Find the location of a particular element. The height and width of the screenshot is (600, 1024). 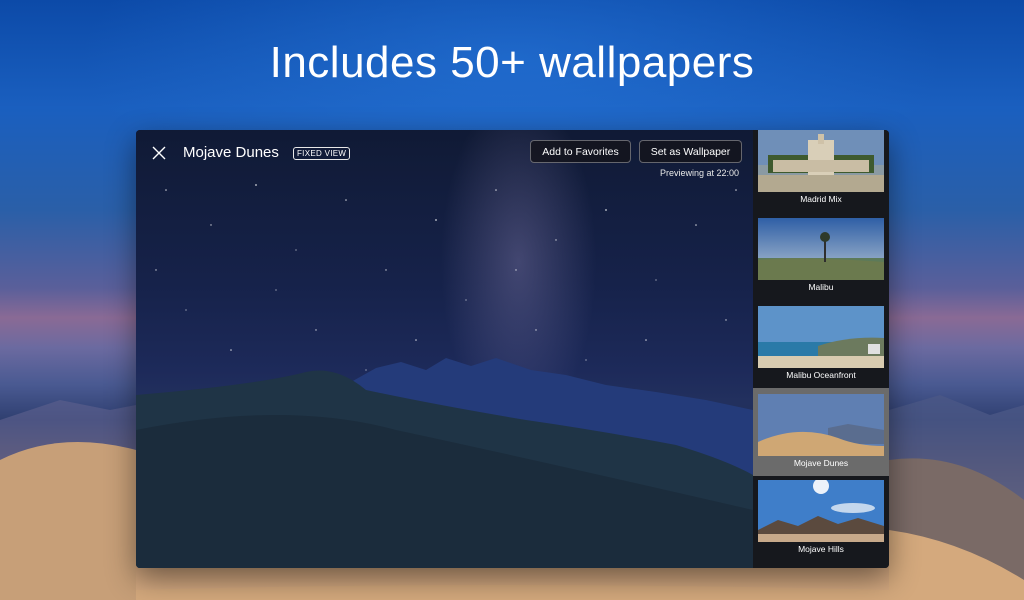

wallpaper-item-mojave-dunes: Mojave Dunes is located at coordinates (821, 432).